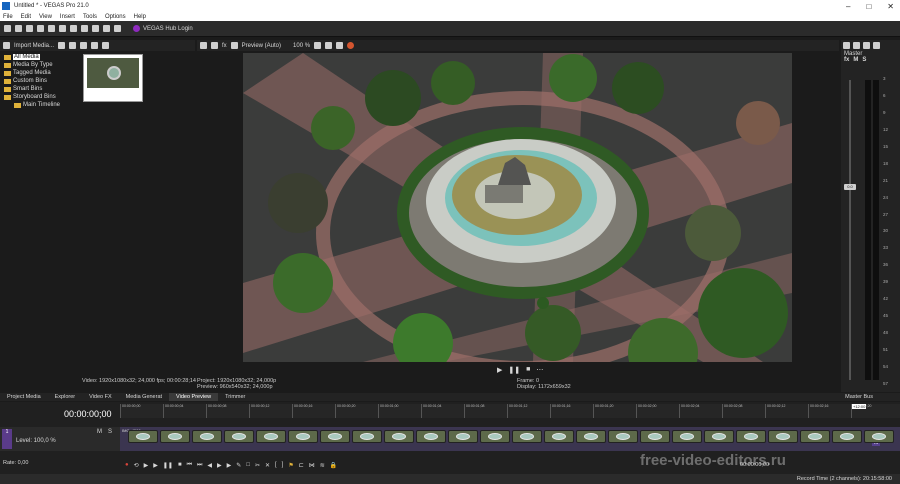  I want to click on minimize-button: –, so click(848, 6).